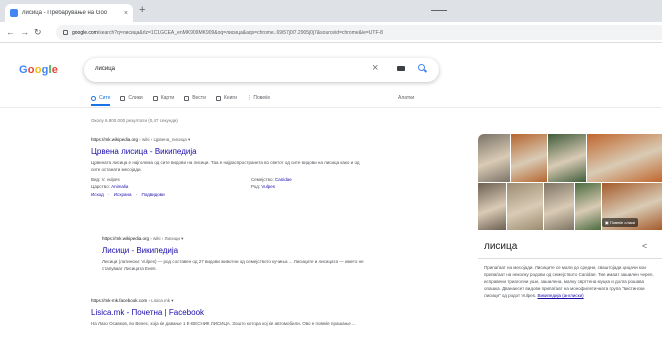 The width and height of the screenshot is (662, 356). What do you see at coordinates (134, 120) in the screenshot?
I see `result-stats: Околу 6.800.000 резултати (0,47 секунди)` at bounding box center [134, 120].